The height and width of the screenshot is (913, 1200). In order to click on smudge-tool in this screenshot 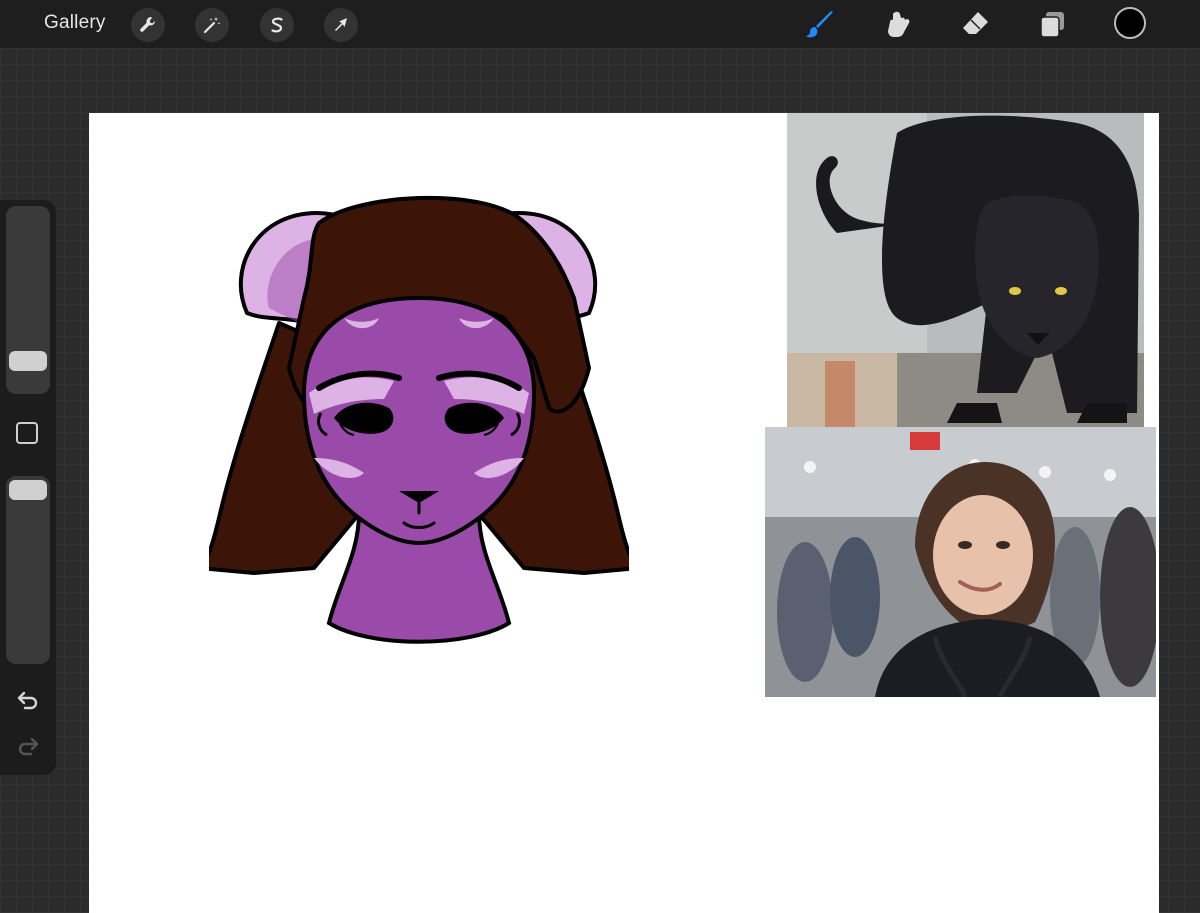, I will do `click(898, 25)`.